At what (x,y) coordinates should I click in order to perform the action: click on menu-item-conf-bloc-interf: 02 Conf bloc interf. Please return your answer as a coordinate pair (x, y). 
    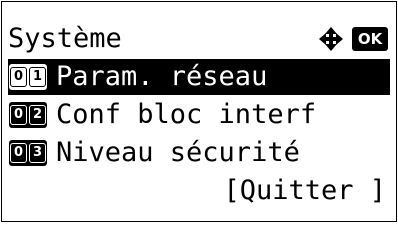
    Looking at the image, I should click on (199, 115).